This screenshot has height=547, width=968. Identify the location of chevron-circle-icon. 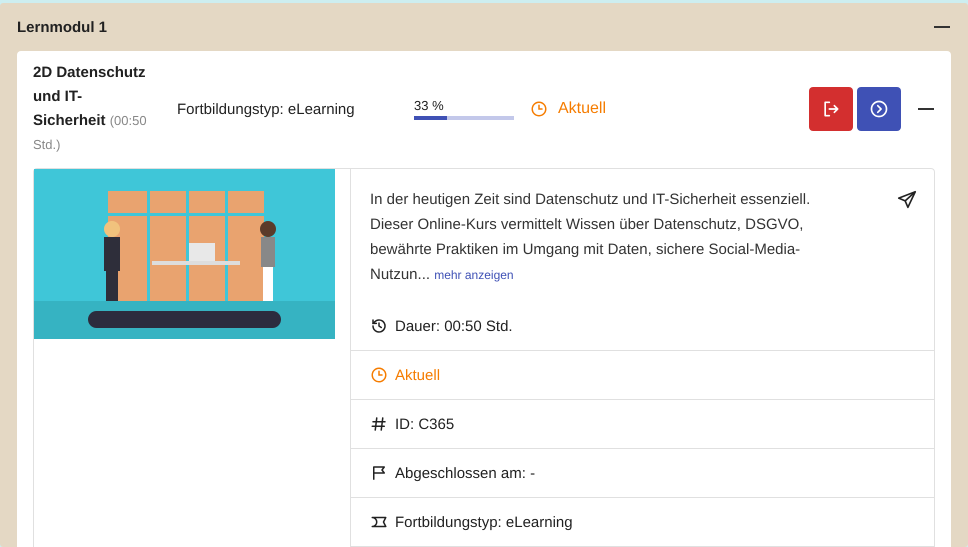
(879, 109).